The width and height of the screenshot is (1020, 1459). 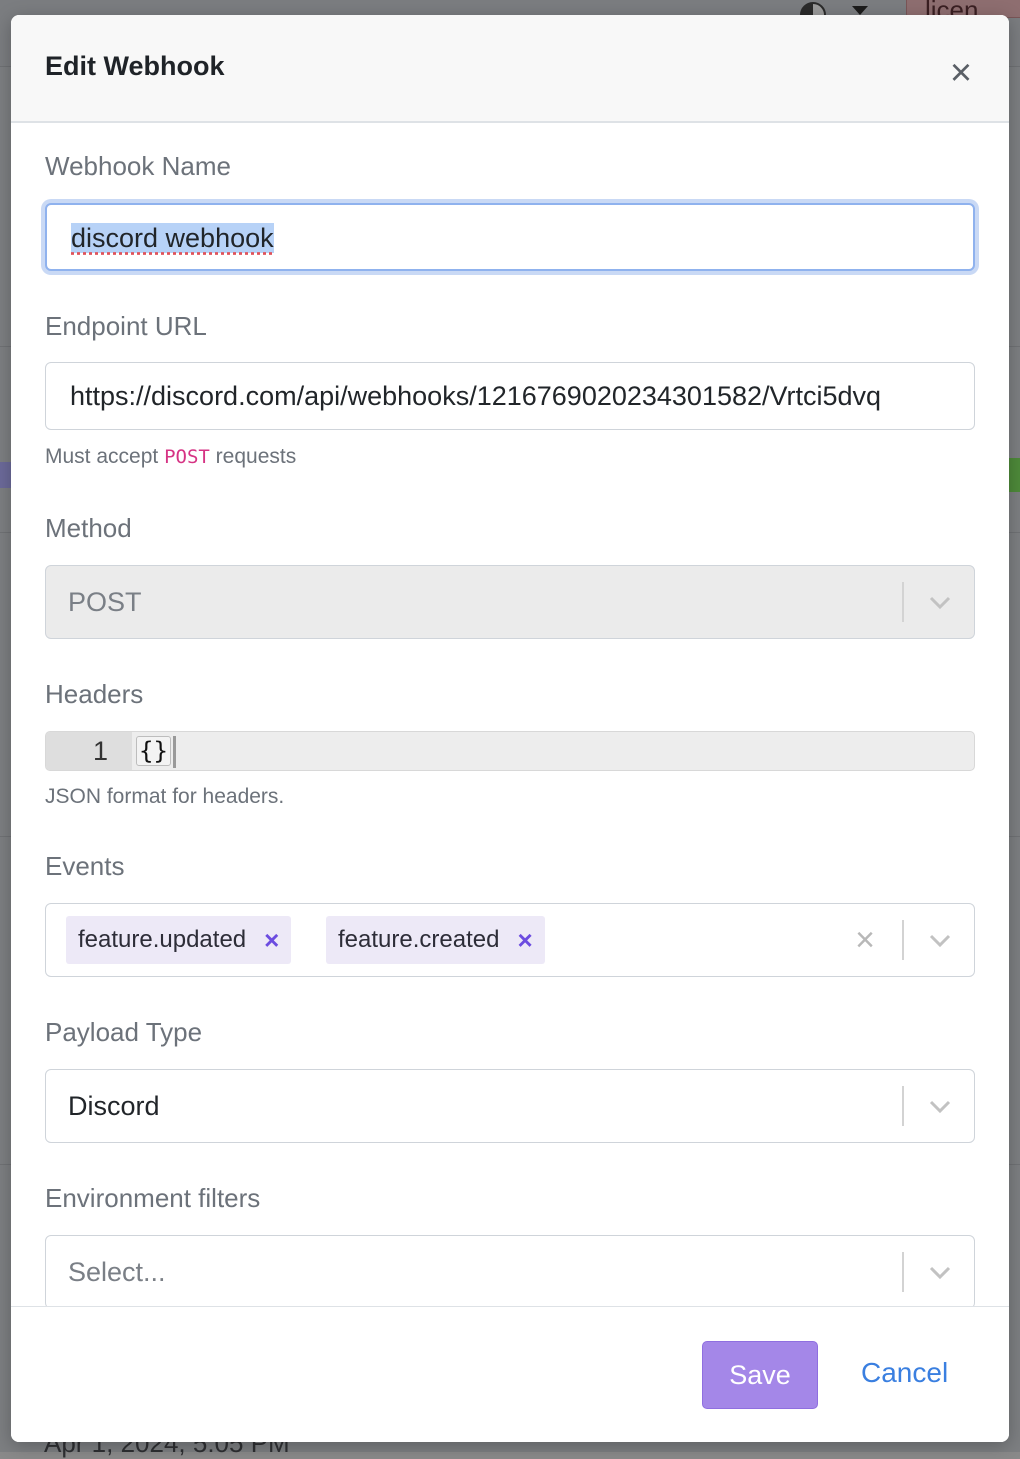 I want to click on event-chip-label: feature.updated, so click(x=162, y=939).